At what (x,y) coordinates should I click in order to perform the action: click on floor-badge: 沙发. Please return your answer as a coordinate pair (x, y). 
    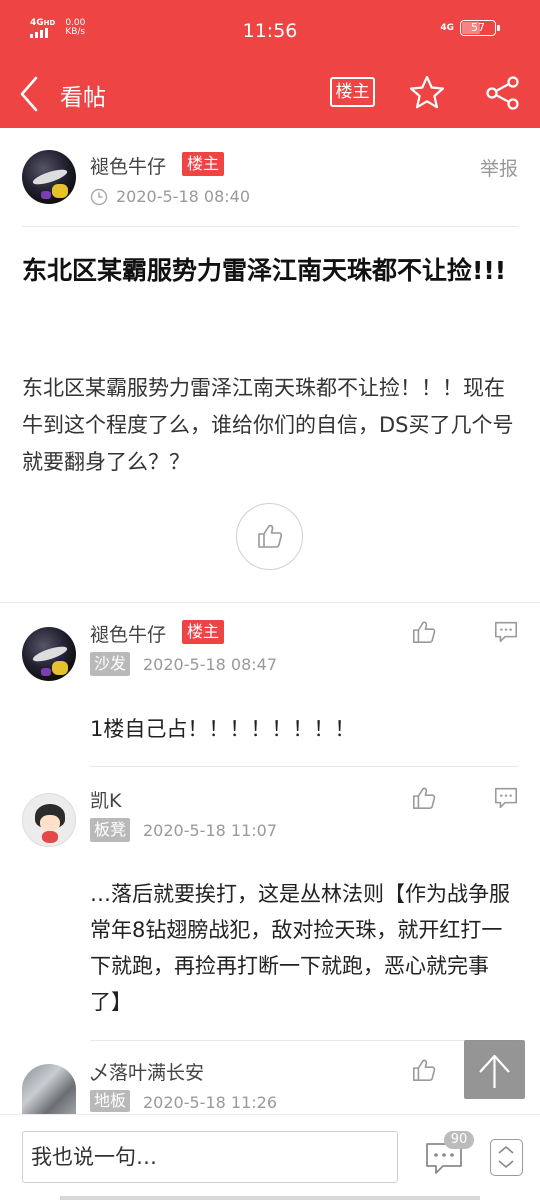
    Looking at the image, I should click on (110, 664).